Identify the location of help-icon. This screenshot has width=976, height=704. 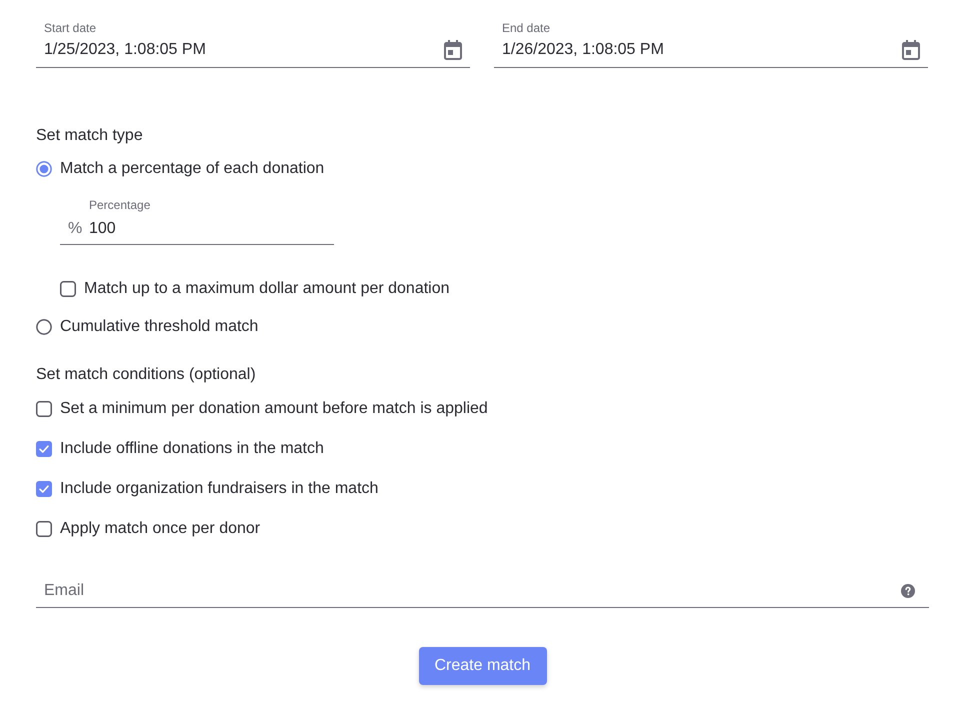
(908, 591).